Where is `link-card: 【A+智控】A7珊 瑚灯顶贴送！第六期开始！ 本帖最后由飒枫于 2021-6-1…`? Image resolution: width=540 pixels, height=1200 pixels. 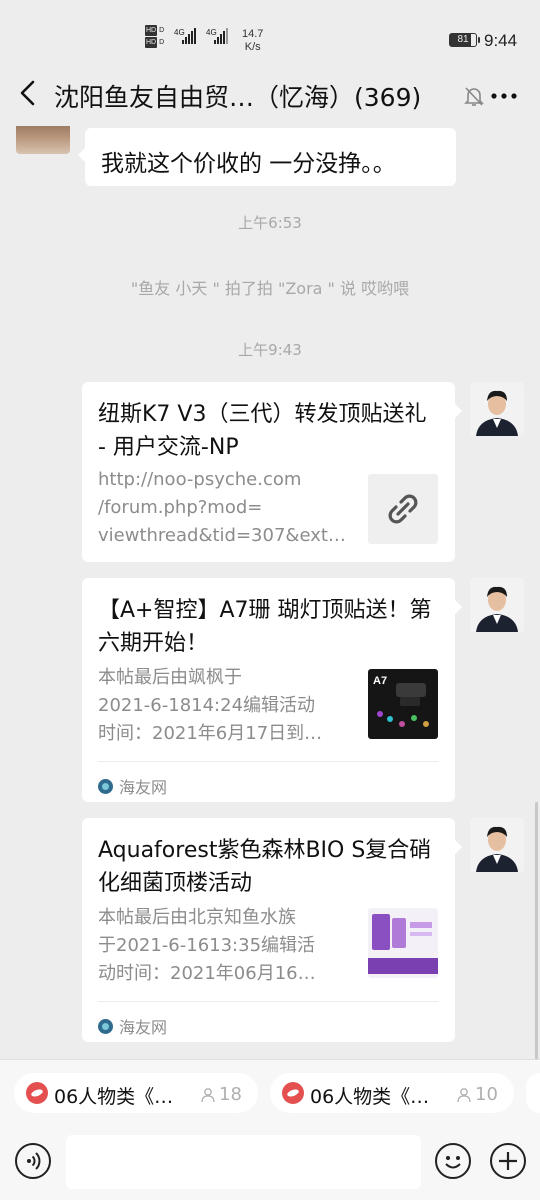 link-card: 【A+智控】A7珊 瑚灯顶贴送！第六期开始！ 本帖最后由飒枫于 2021-6-1… is located at coordinates (272, 690).